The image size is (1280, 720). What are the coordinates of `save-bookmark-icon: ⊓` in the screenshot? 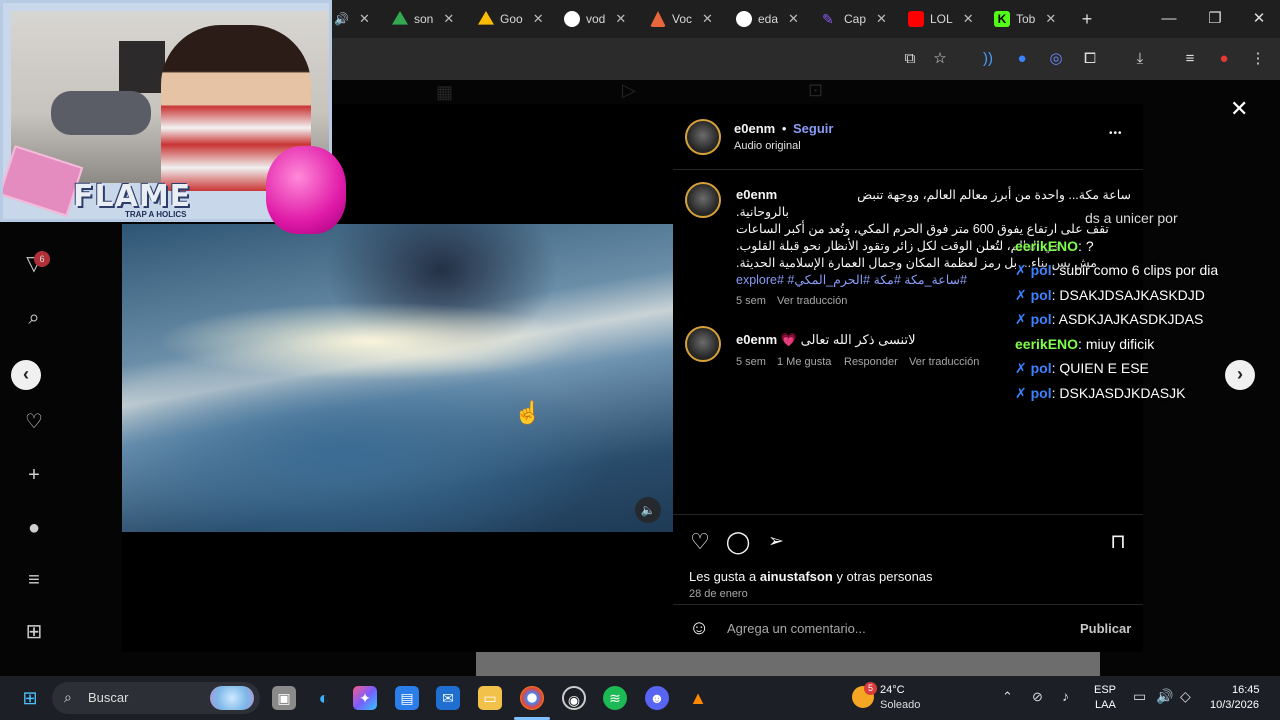 It's located at (1118, 542).